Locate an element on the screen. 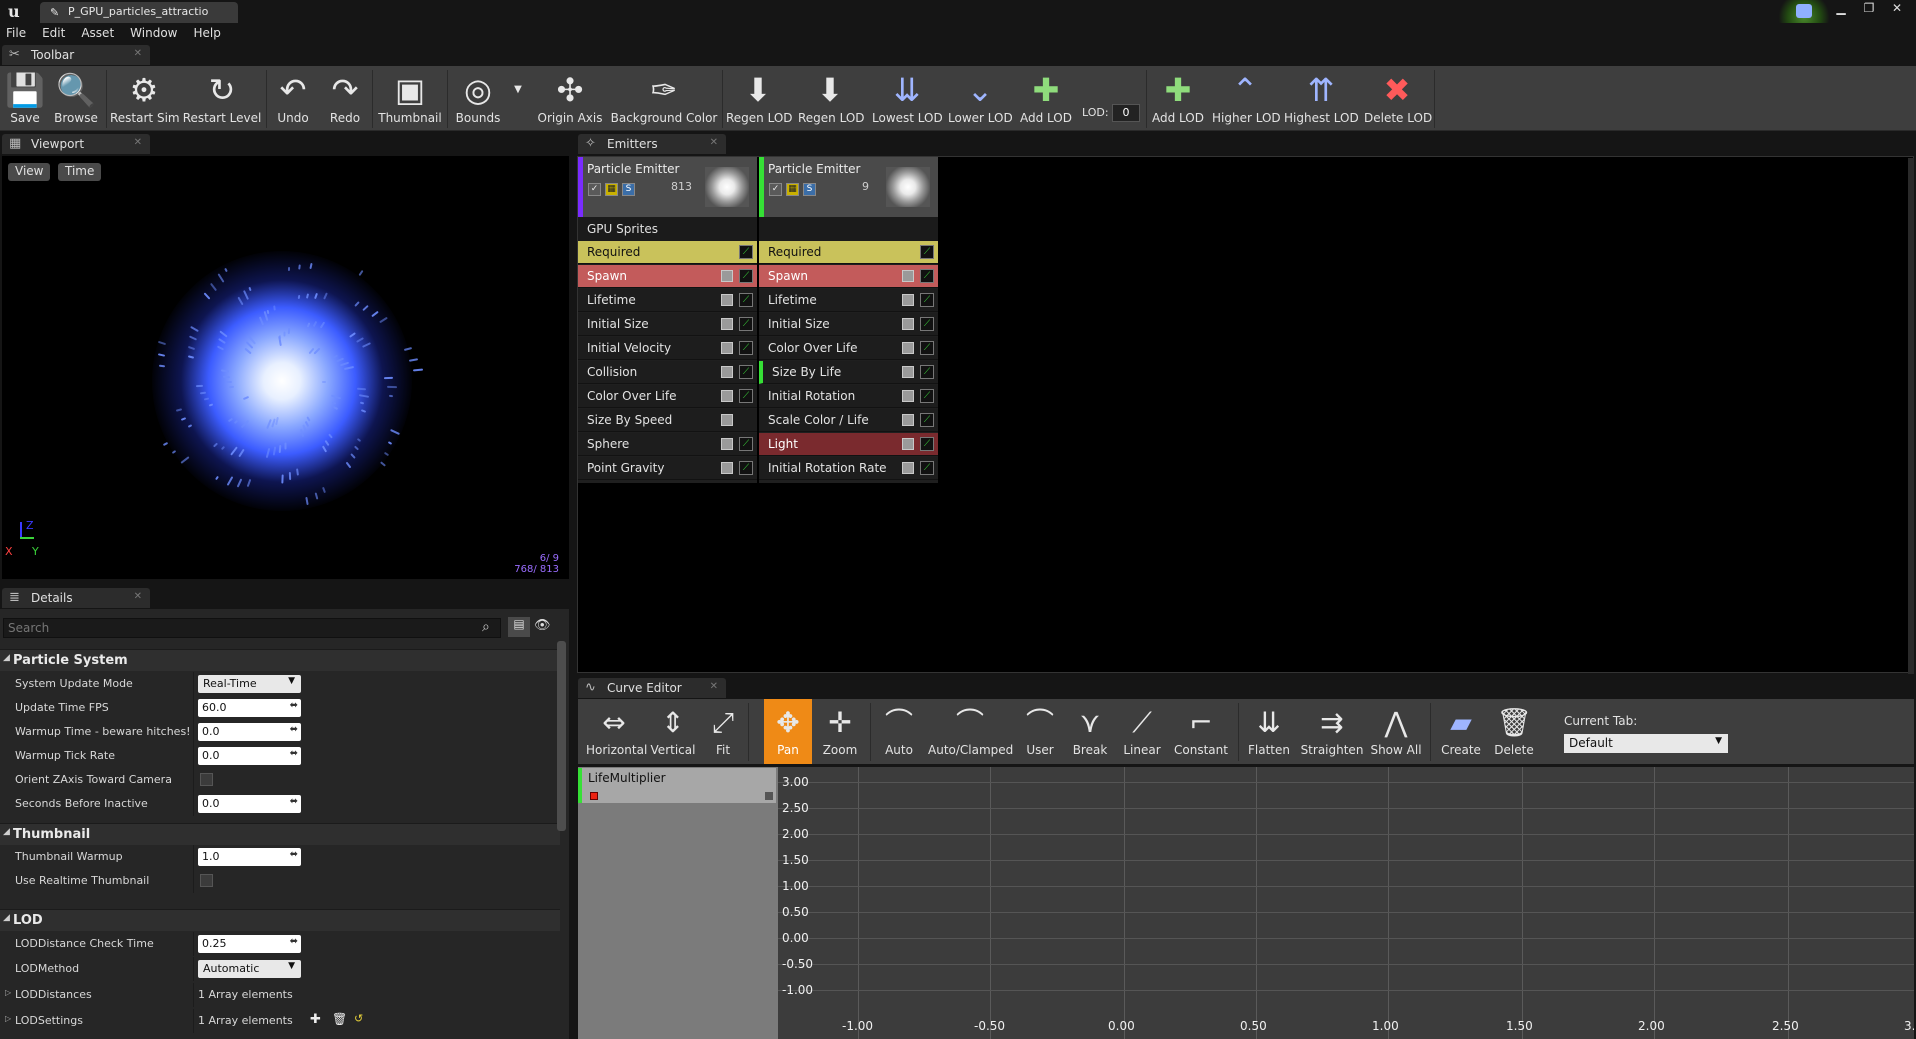  current-tab-dropdown: Default ▼ is located at coordinates (1646, 743).